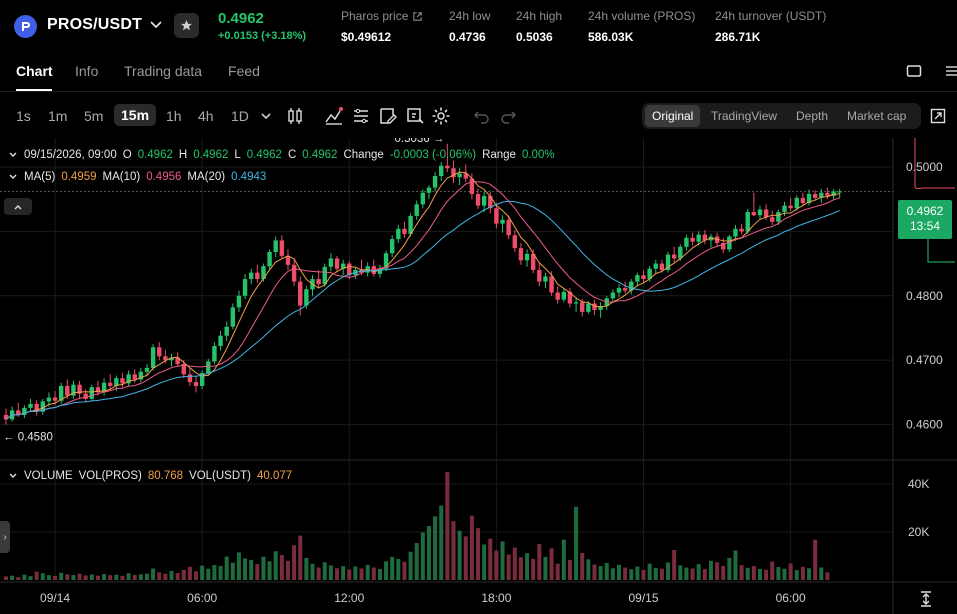 This screenshot has height=614, width=957. What do you see at coordinates (163, 71) in the screenshot?
I see `tab-trading-data: Trading data` at bounding box center [163, 71].